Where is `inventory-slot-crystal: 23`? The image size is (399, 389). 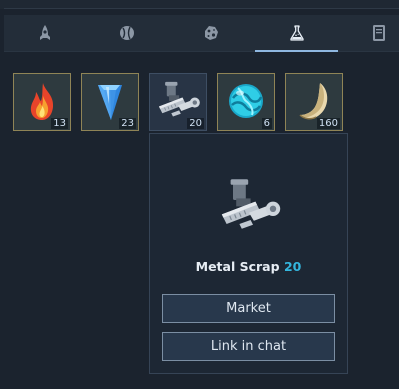
inventory-slot-crystal: 23 is located at coordinates (110, 102).